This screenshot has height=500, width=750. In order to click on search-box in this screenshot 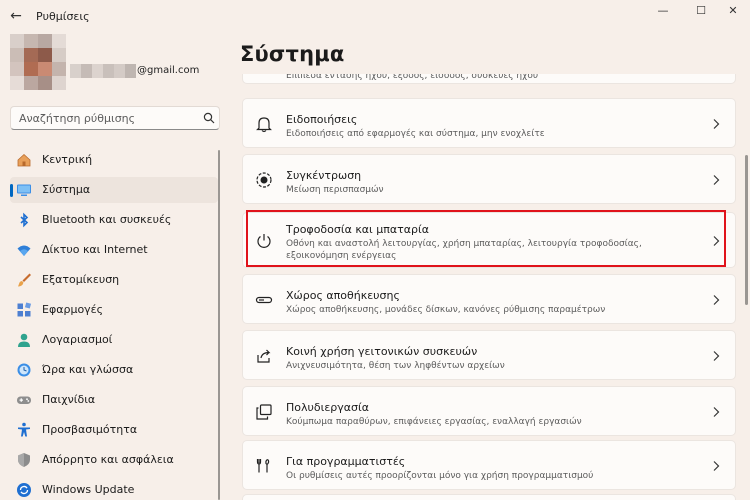, I will do `click(115, 118)`.